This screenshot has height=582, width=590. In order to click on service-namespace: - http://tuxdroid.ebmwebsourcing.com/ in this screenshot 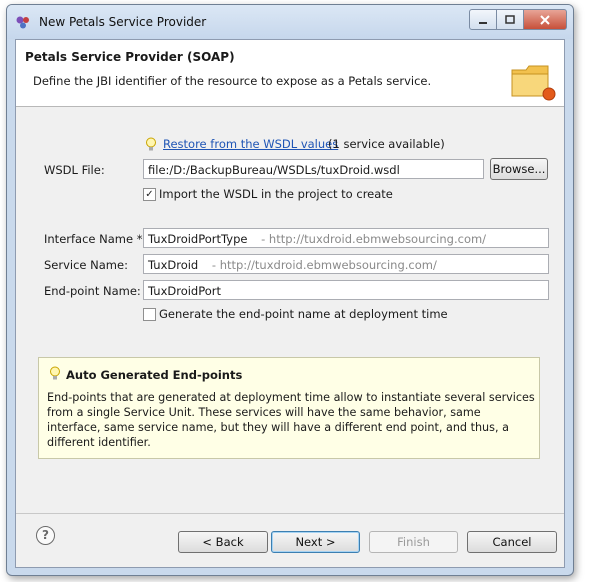, I will do `click(324, 265)`.